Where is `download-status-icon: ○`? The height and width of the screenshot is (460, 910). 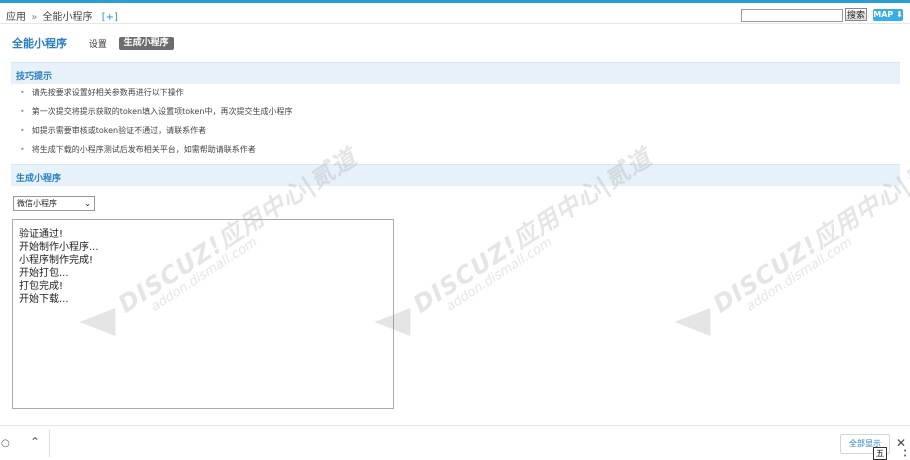
download-status-icon: ○ is located at coordinates (5, 443).